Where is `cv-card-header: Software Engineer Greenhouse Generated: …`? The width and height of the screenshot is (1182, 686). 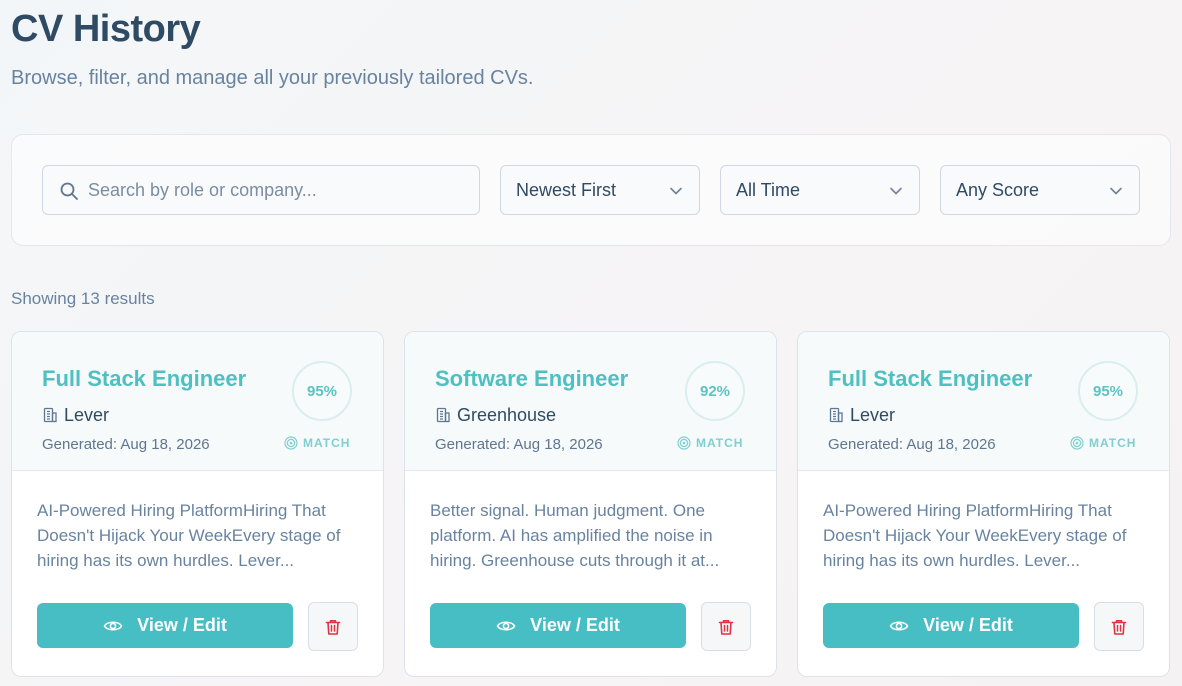
cv-card-header: Software Engineer Greenhouse Generated: … is located at coordinates (590, 401).